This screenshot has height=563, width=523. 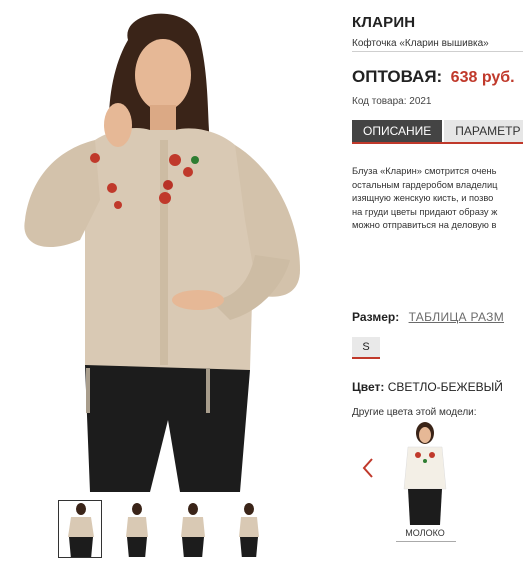 I want to click on size-option-s: S, so click(x=366, y=348).